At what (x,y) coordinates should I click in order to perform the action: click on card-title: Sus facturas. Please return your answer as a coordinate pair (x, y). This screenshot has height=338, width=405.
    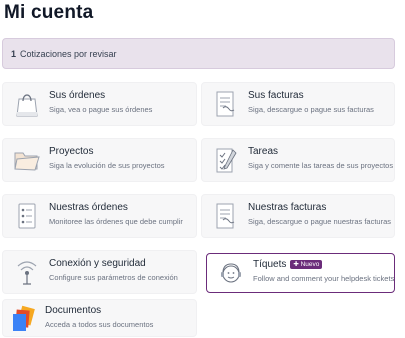
    Looking at the image, I should click on (276, 95).